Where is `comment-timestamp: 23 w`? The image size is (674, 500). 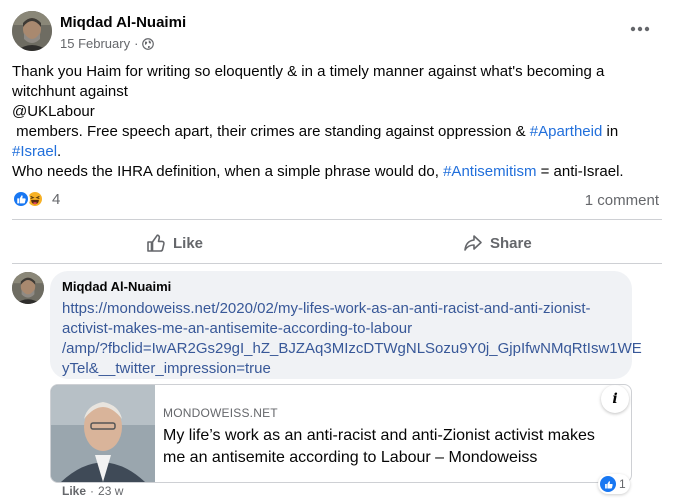 comment-timestamp: 23 w is located at coordinates (110, 491).